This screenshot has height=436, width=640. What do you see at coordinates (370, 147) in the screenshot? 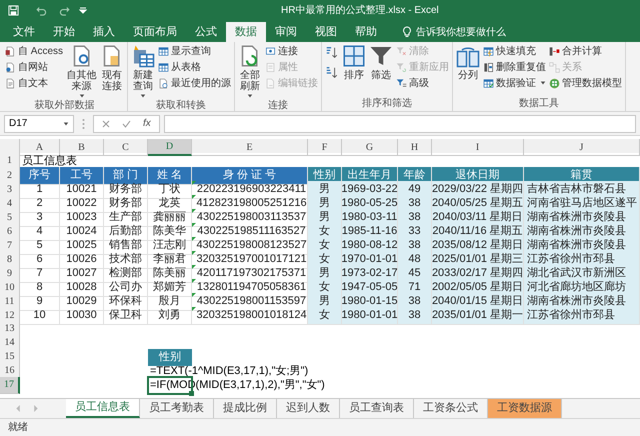
I see `column-header: G` at bounding box center [370, 147].